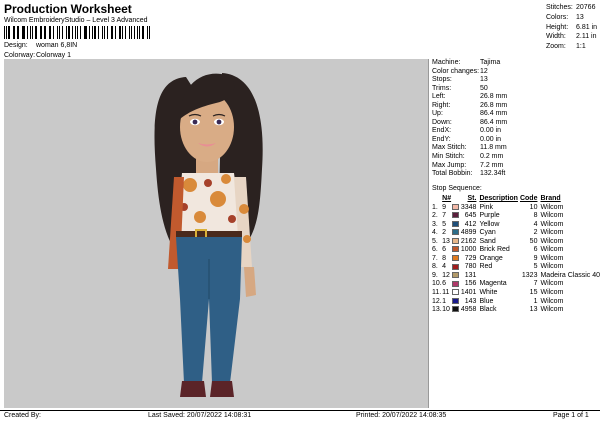 This screenshot has height=424, width=600. Describe the element at coordinates (535, 301) in the screenshot. I see `row-code: 1` at that location.